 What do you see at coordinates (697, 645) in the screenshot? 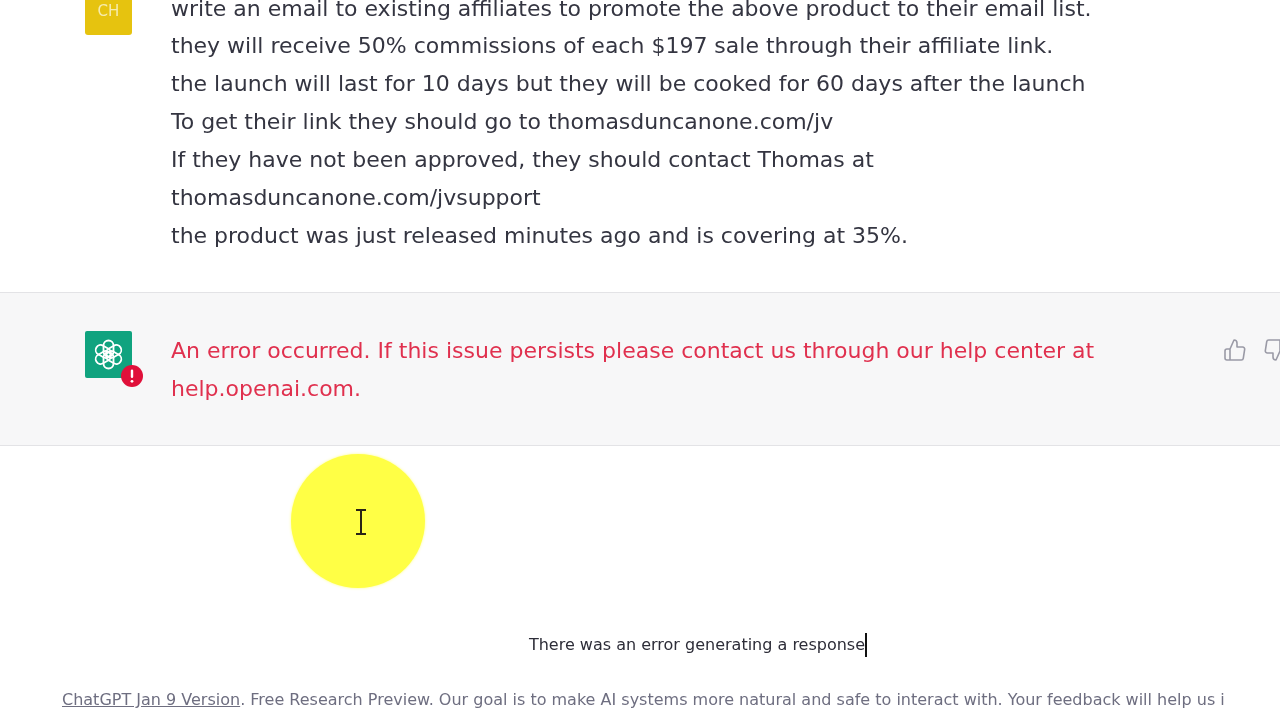
I see `error-status-text: There was an error generating a response` at bounding box center [697, 645].